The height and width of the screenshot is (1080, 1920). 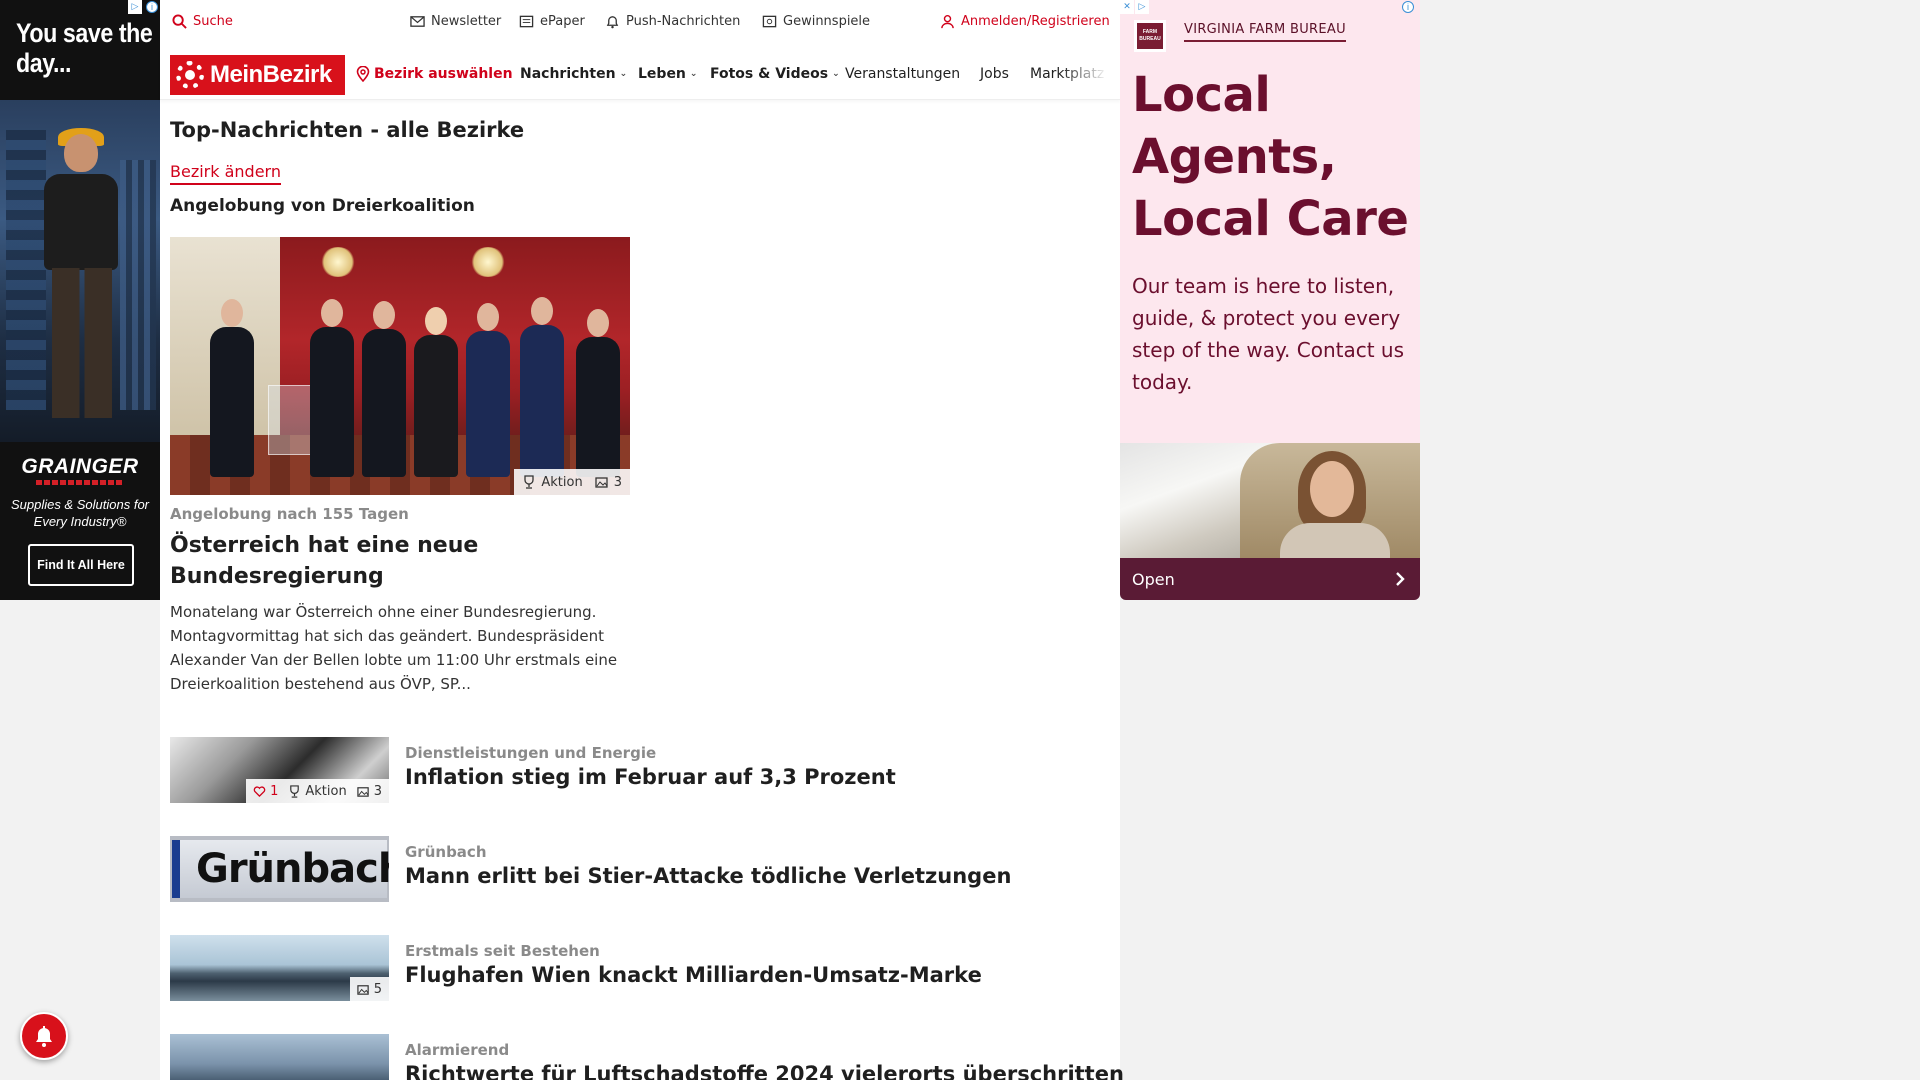 I want to click on farm-bureau-logo-text: FARM BUREAU, so click(x=1150, y=36).